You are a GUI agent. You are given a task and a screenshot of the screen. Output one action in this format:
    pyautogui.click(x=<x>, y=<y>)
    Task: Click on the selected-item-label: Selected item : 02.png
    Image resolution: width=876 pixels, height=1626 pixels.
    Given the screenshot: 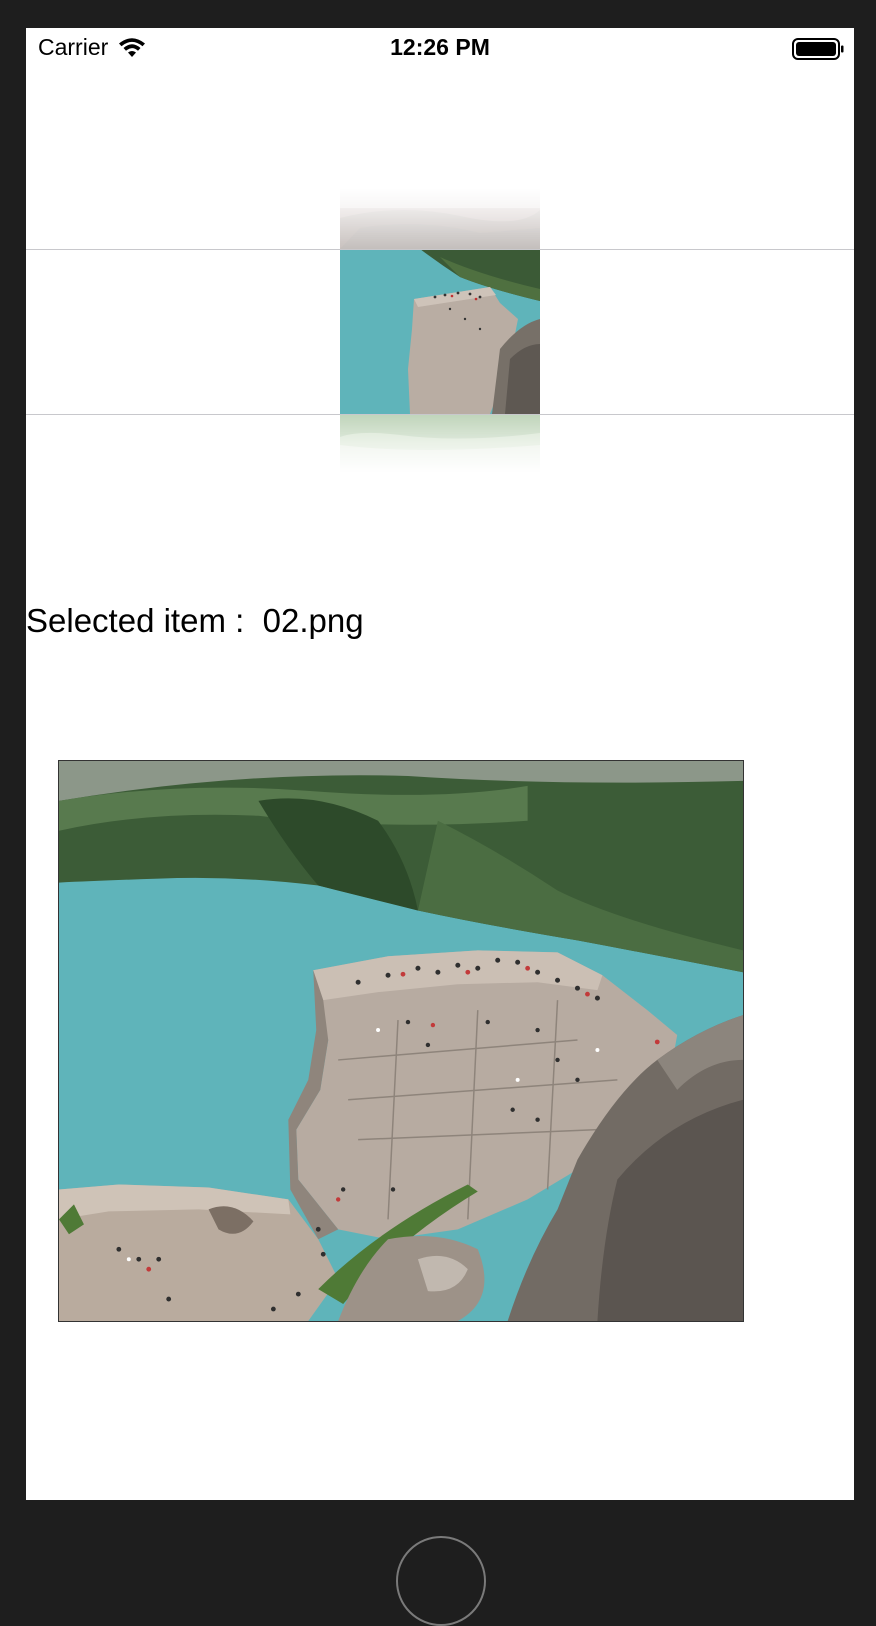 What is the action you would take?
    pyautogui.click(x=195, y=620)
    